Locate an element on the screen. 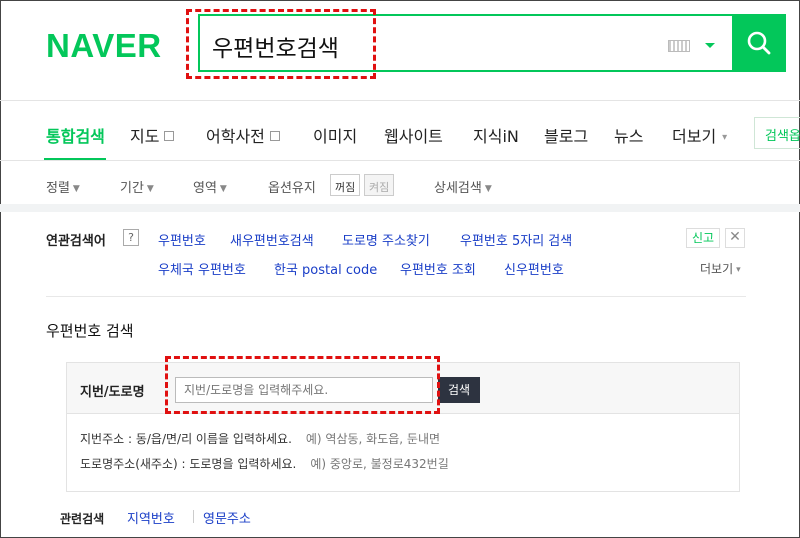 The width and height of the screenshot is (800, 538). close-icon: ✕ is located at coordinates (735, 238).